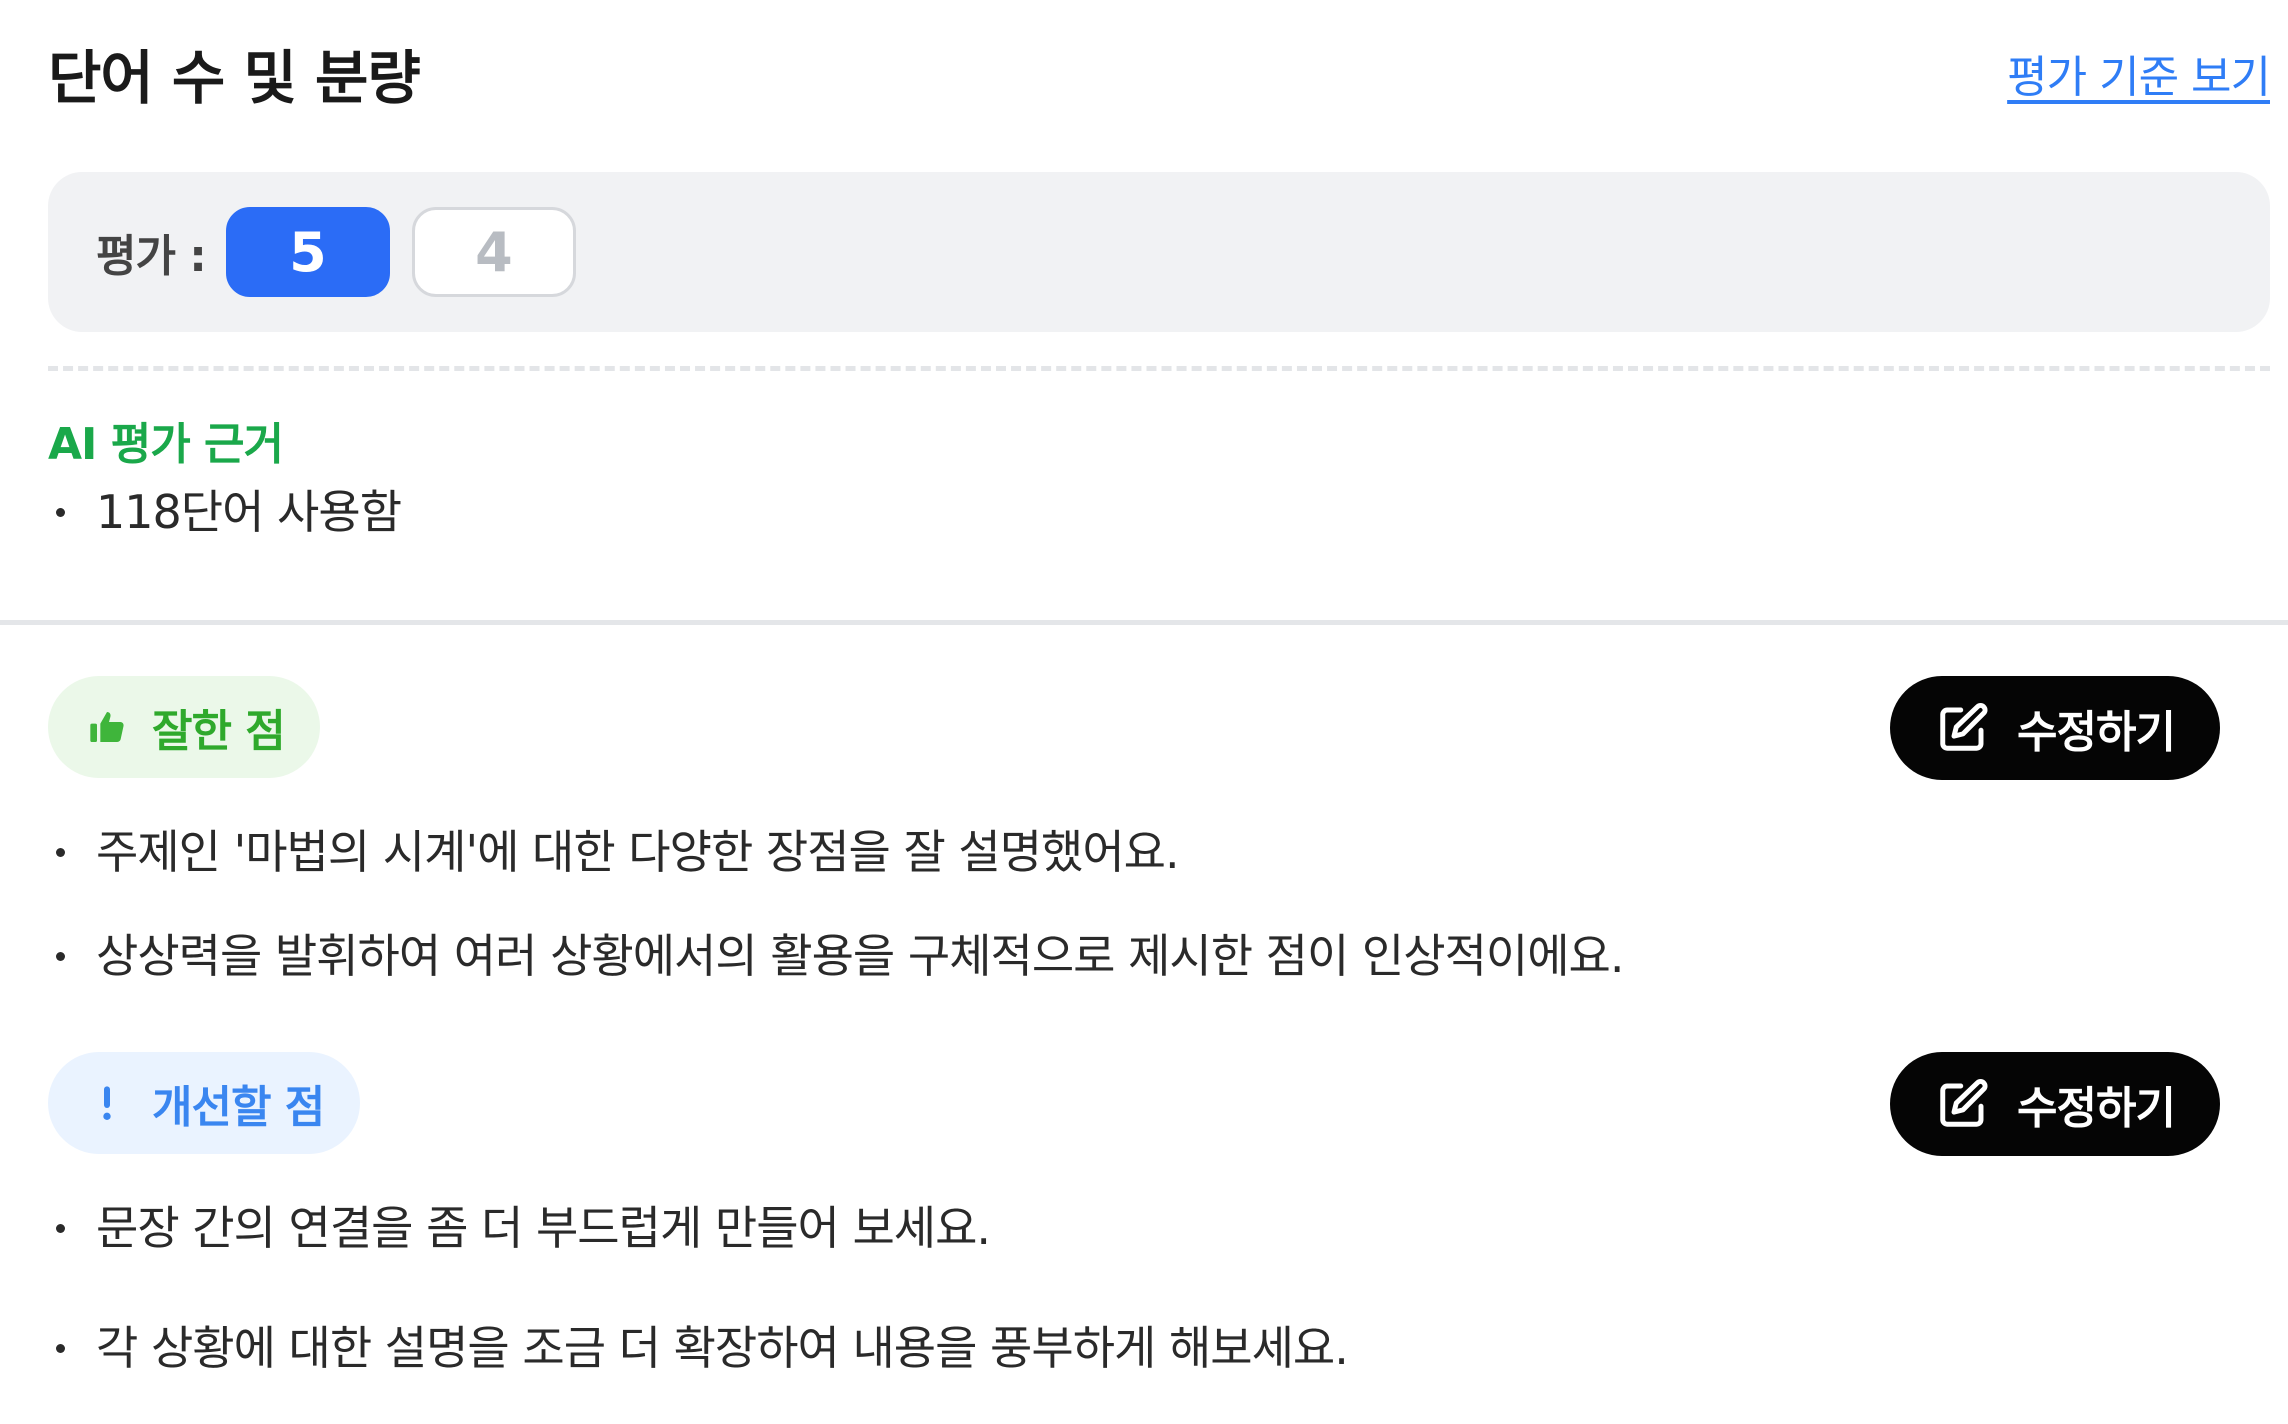 The width and height of the screenshot is (2288, 1424). What do you see at coordinates (1144, 622) in the screenshot?
I see `section-divider` at bounding box center [1144, 622].